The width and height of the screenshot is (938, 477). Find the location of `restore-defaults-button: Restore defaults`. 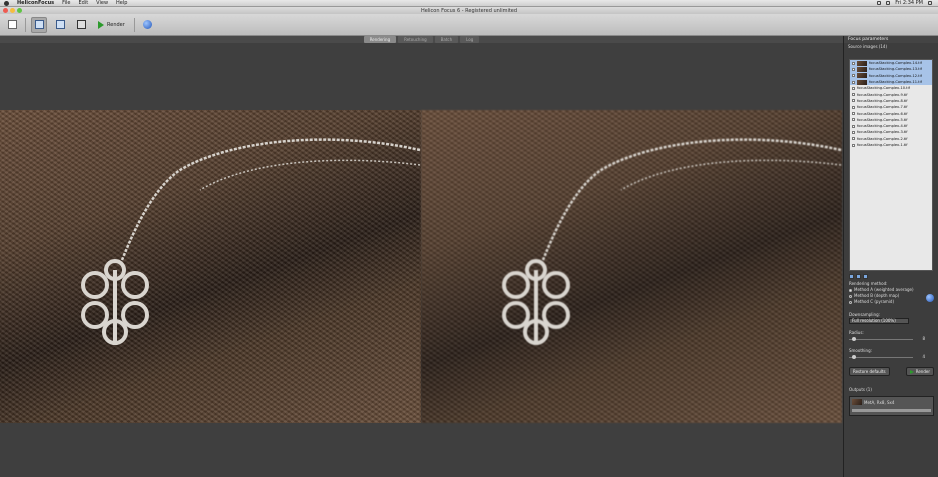

restore-defaults-button: Restore defaults is located at coordinates (869, 371).